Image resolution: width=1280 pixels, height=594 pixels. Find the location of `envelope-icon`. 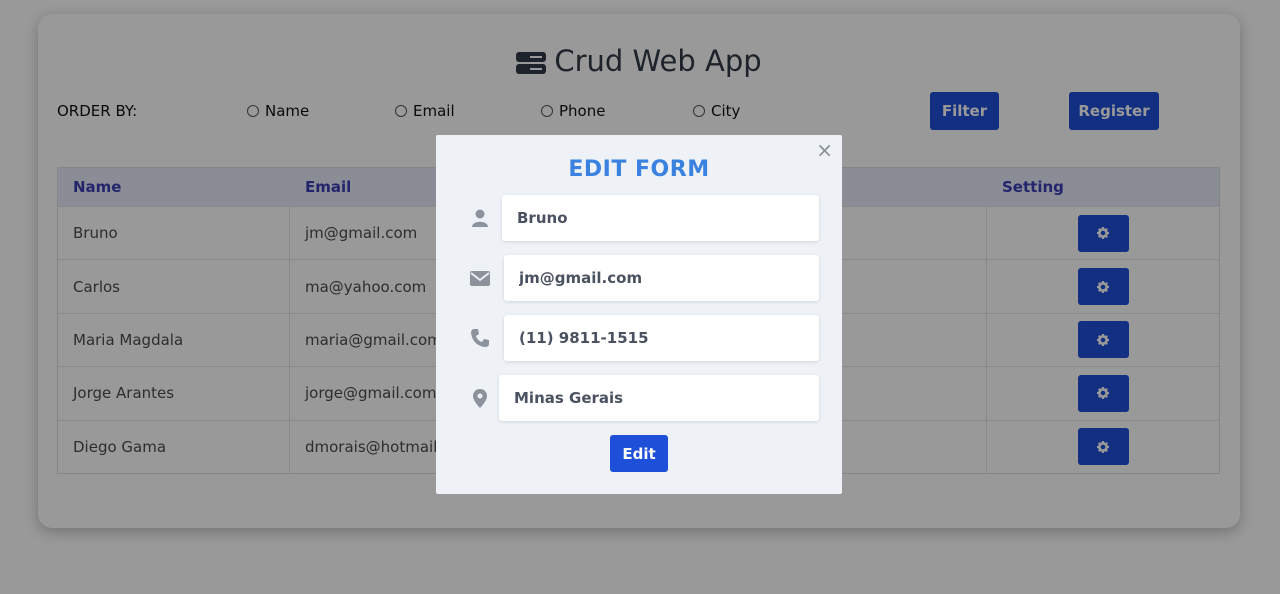

envelope-icon is located at coordinates (480, 278).